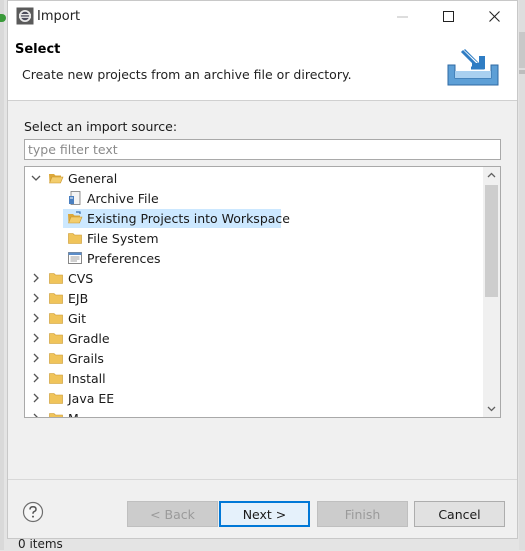 The width and height of the screenshot is (525, 551). I want to click on background-status-text: 0 items, so click(40, 544).